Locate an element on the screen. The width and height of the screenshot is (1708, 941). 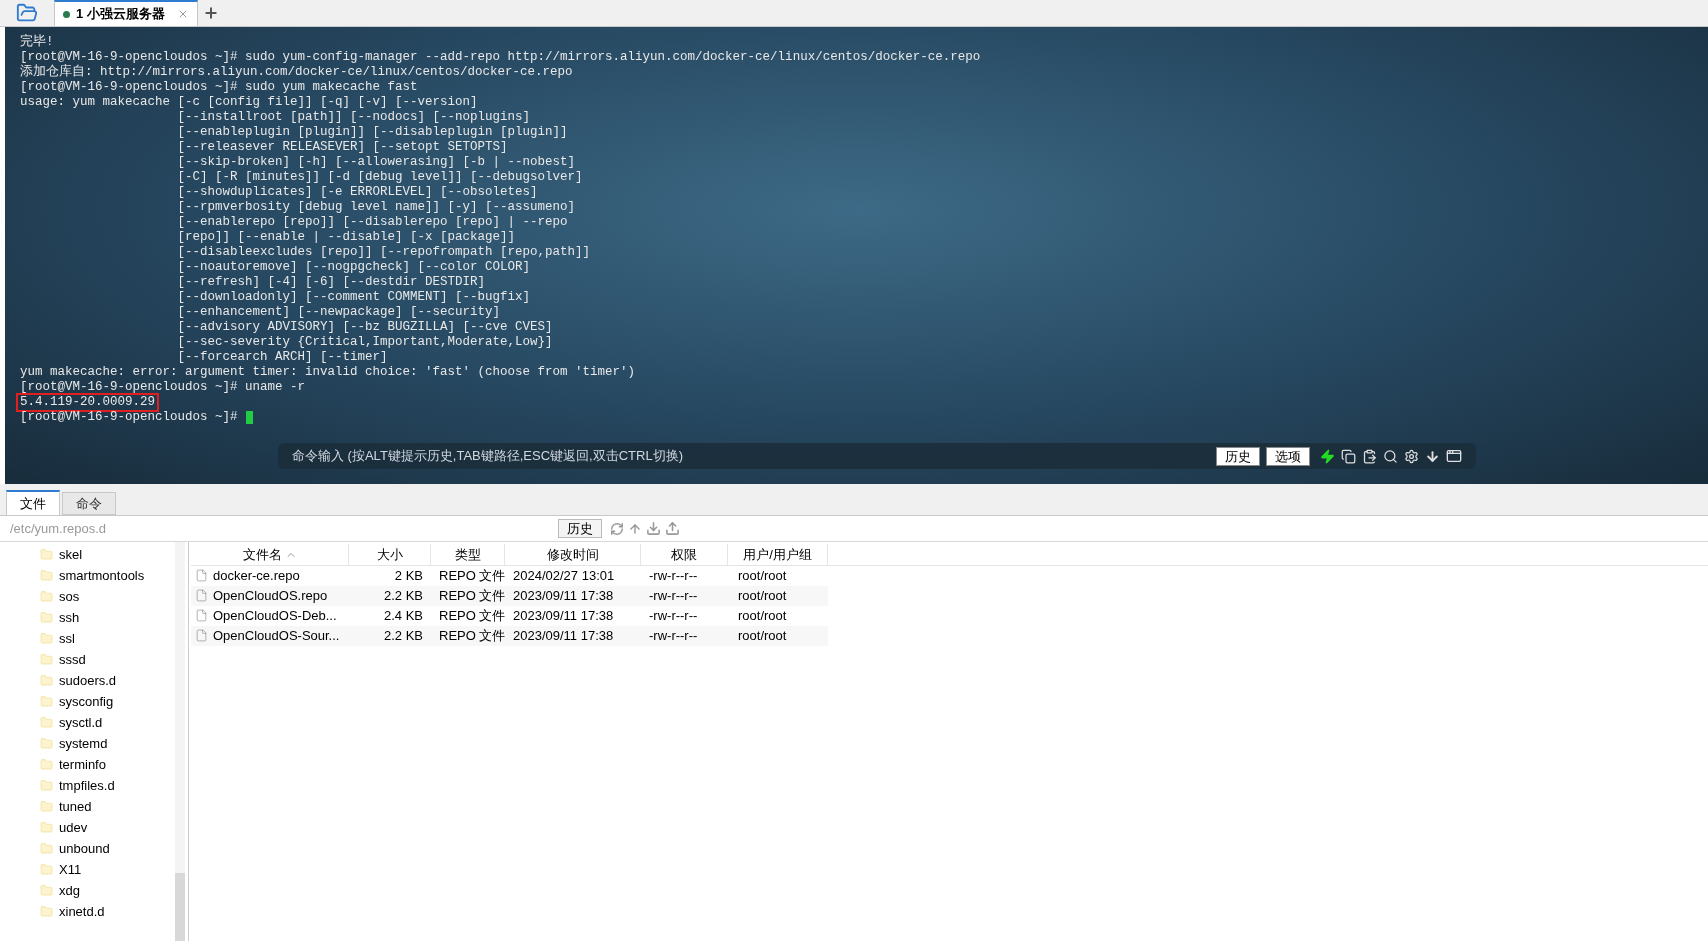
terminal-line: yum makecache: error: argument timer: invalid choice: 'fast' (choose from 'timer') is located at coordinates (328, 372).